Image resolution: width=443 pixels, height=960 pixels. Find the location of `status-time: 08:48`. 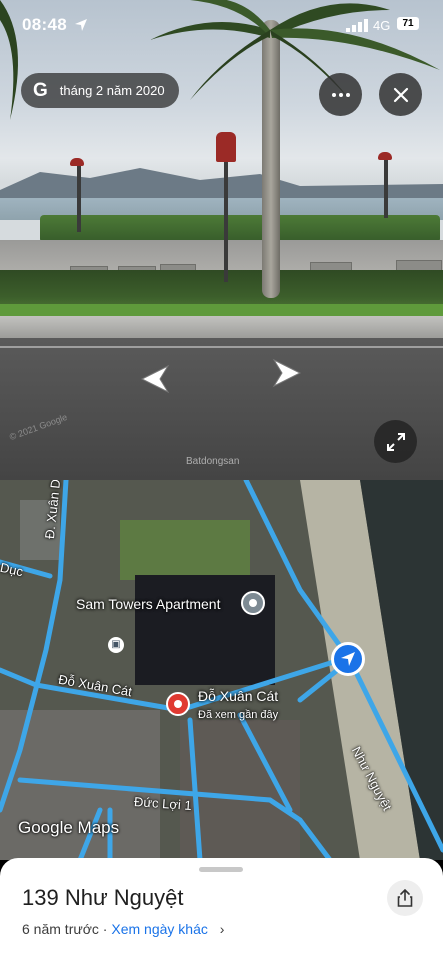

status-time: 08:48 is located at coordinates (44, 24).